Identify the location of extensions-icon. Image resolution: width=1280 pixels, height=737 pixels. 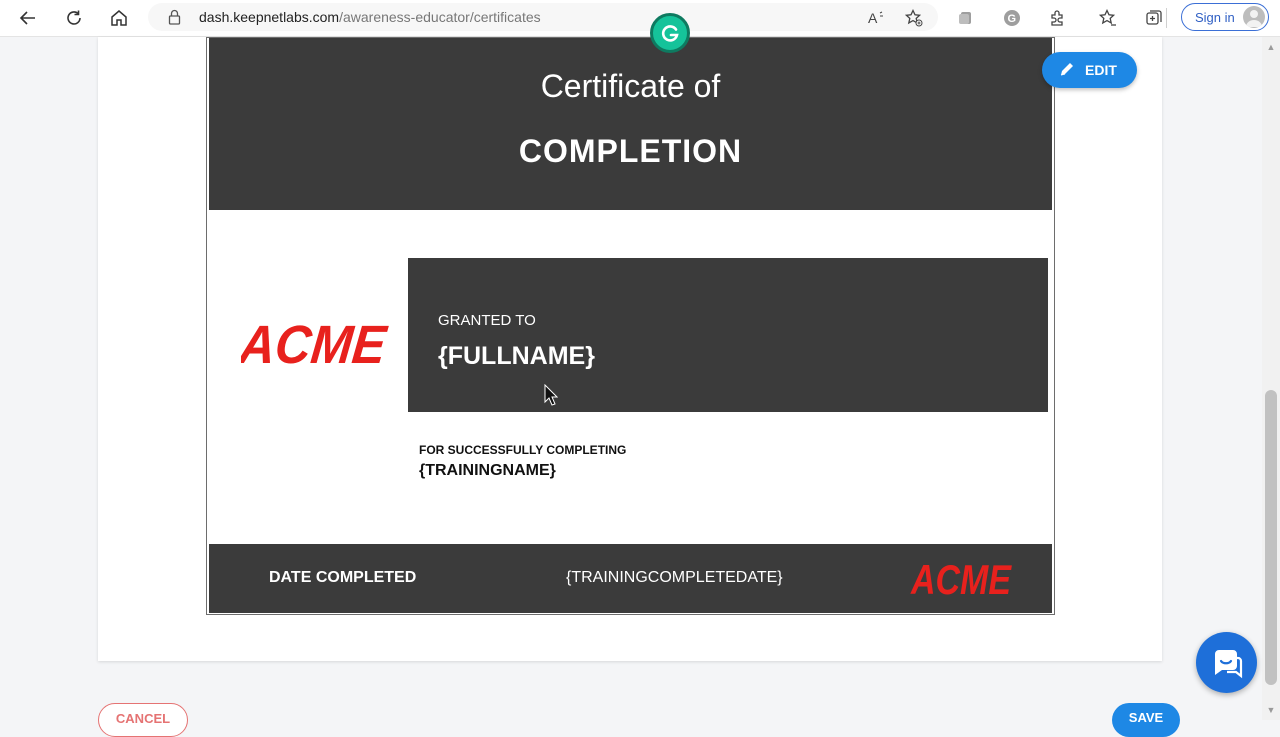
(966, 18).